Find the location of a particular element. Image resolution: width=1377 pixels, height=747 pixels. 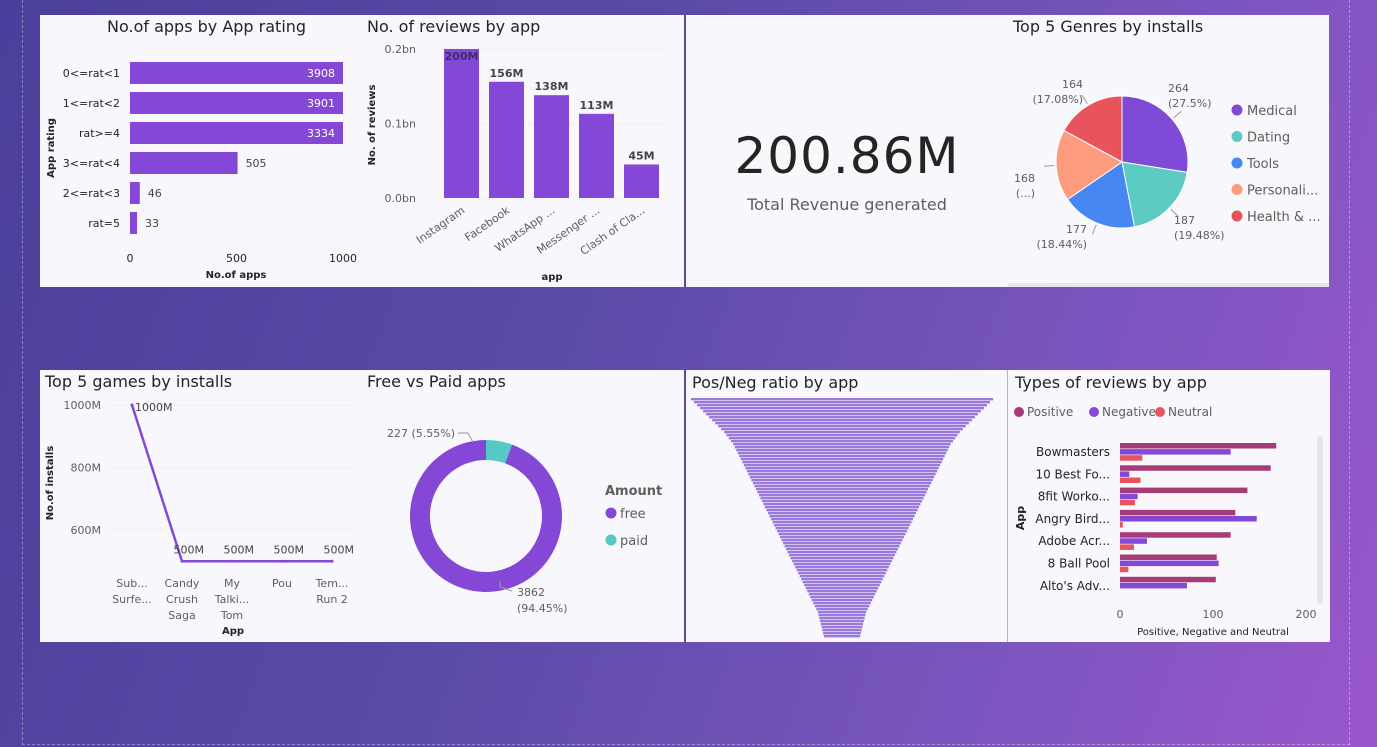

types-category-label: 8 Ball Pool is located at coordinates (1079, 564).